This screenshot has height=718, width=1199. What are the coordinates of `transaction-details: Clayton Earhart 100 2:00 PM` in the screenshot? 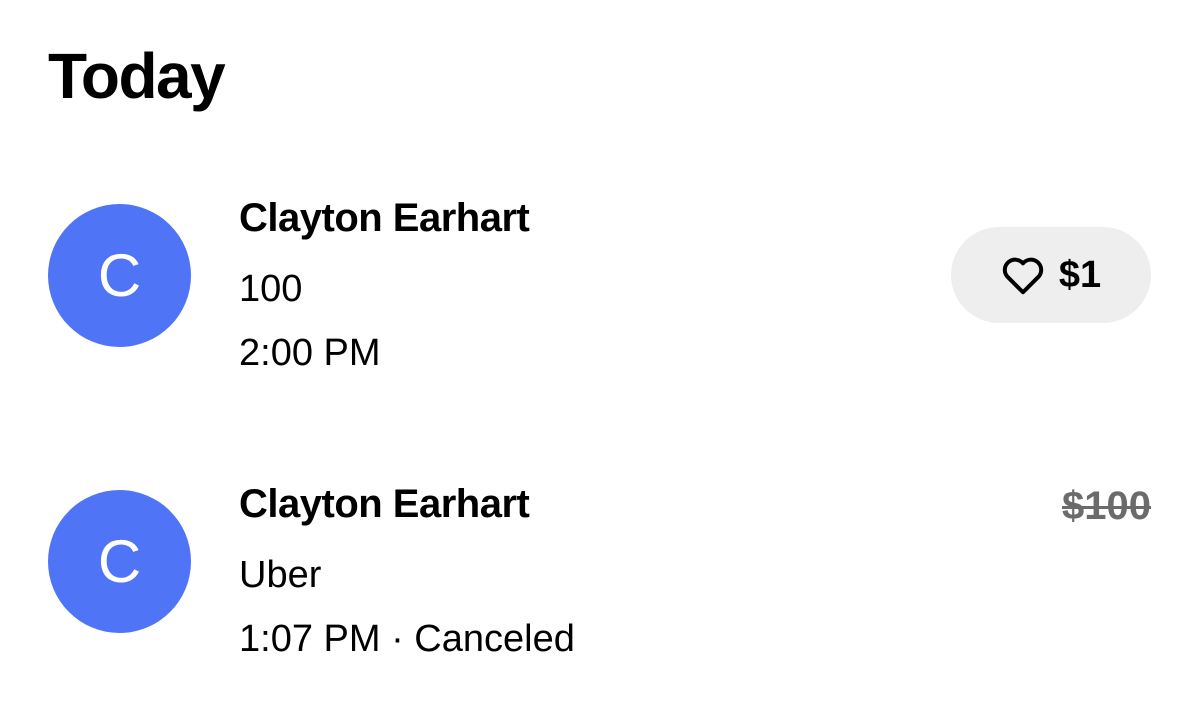 It's located at (384, 283).